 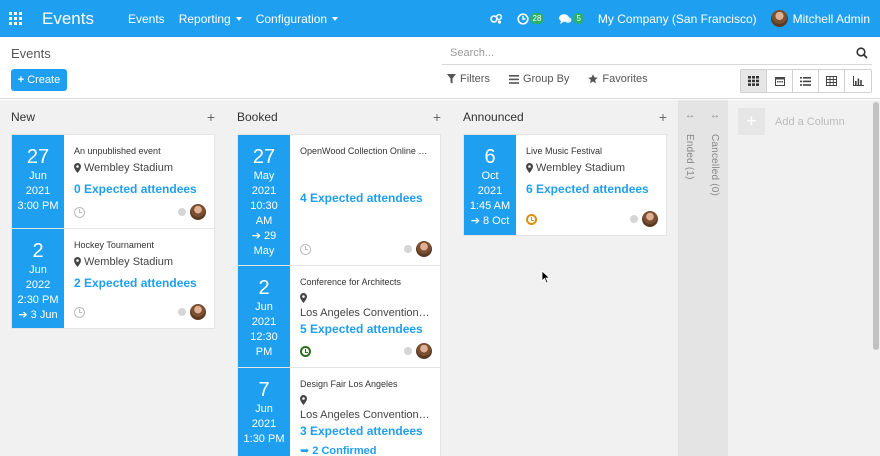 I want to click on group-by-button: Group By, so click(x=538, y=79).